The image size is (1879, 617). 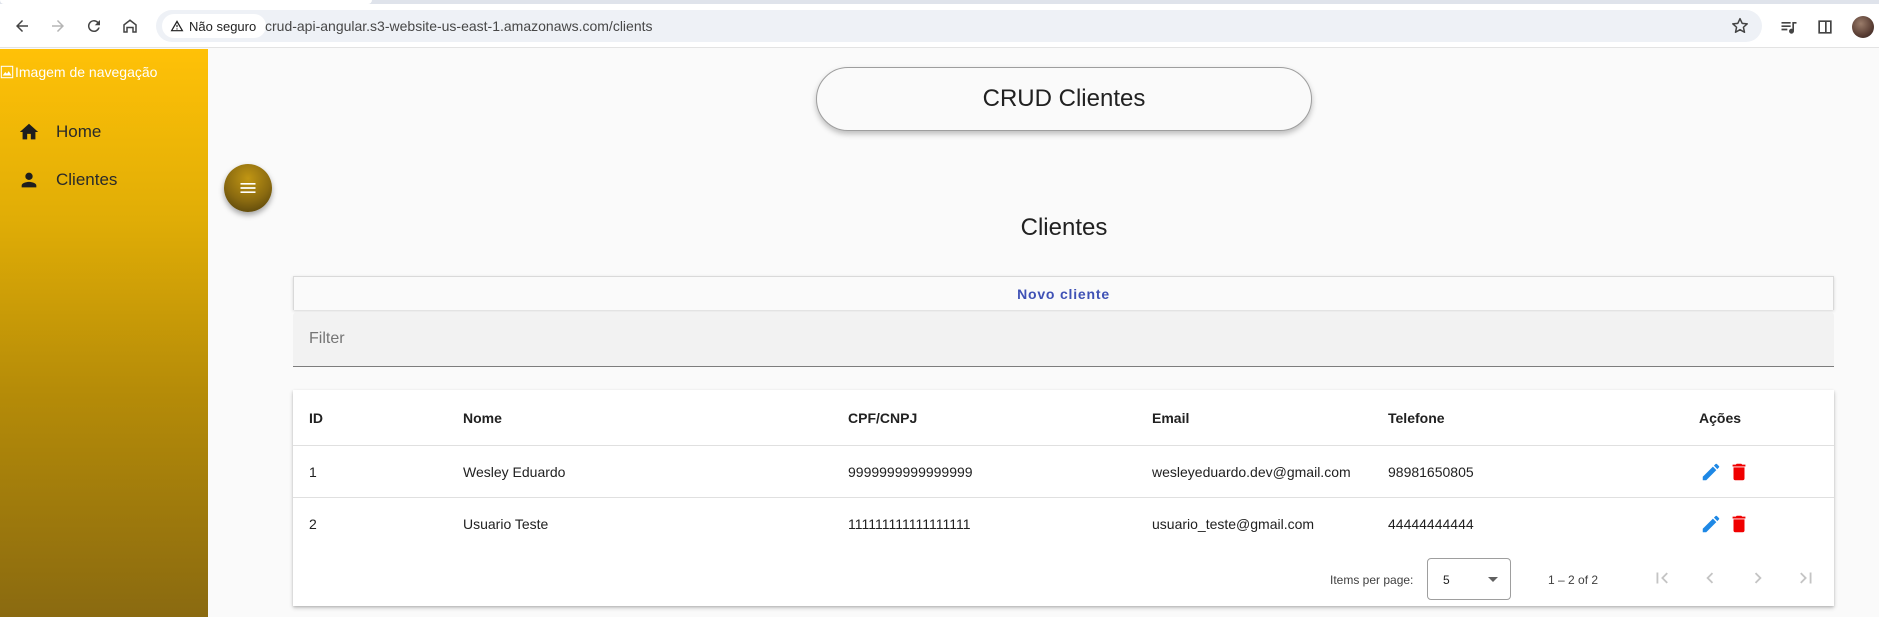 I want to click on column-header-nome: Nome, so click(x=482, y=417).